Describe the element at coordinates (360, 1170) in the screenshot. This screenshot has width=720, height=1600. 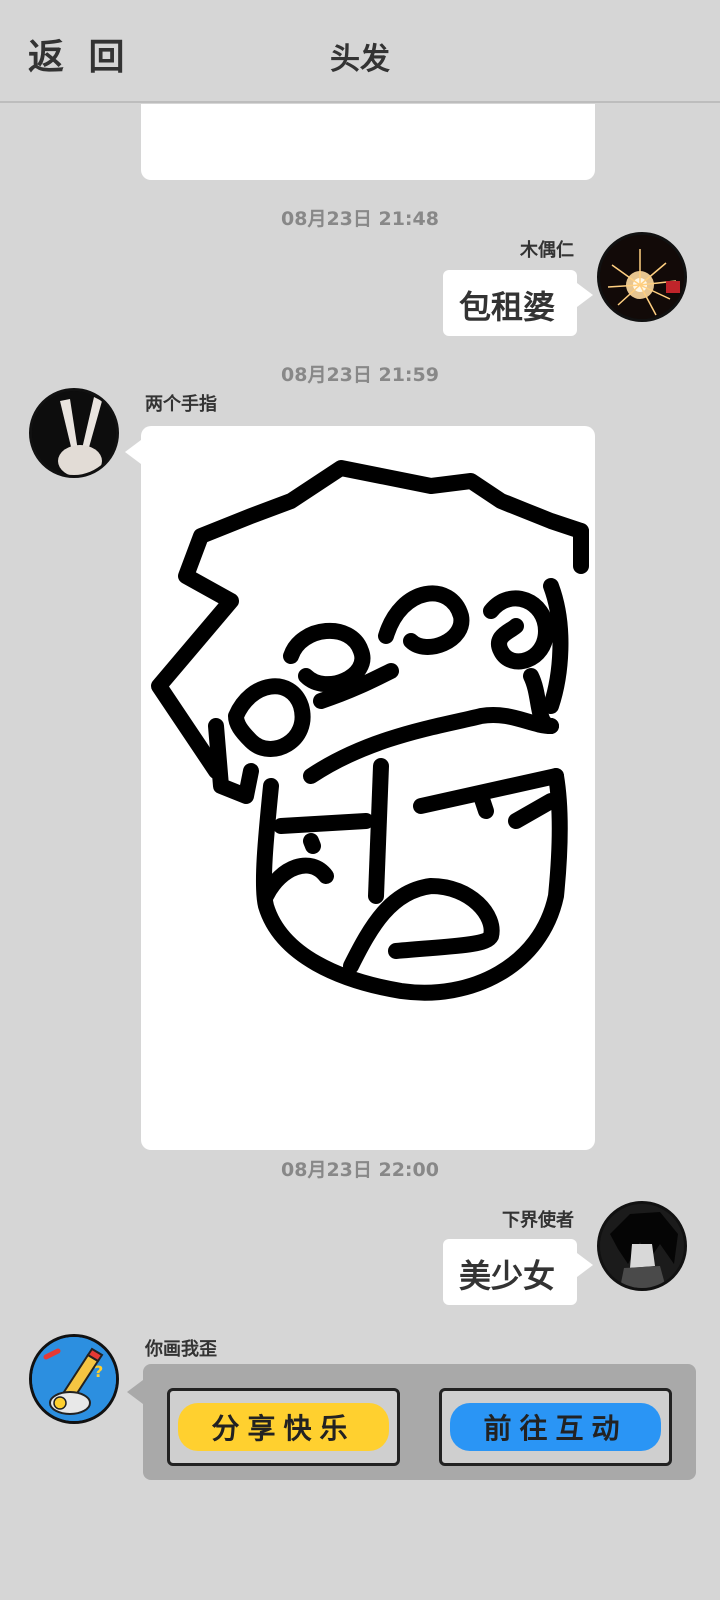
I see `message-timestamp: 08月23日 22:00` at that location.